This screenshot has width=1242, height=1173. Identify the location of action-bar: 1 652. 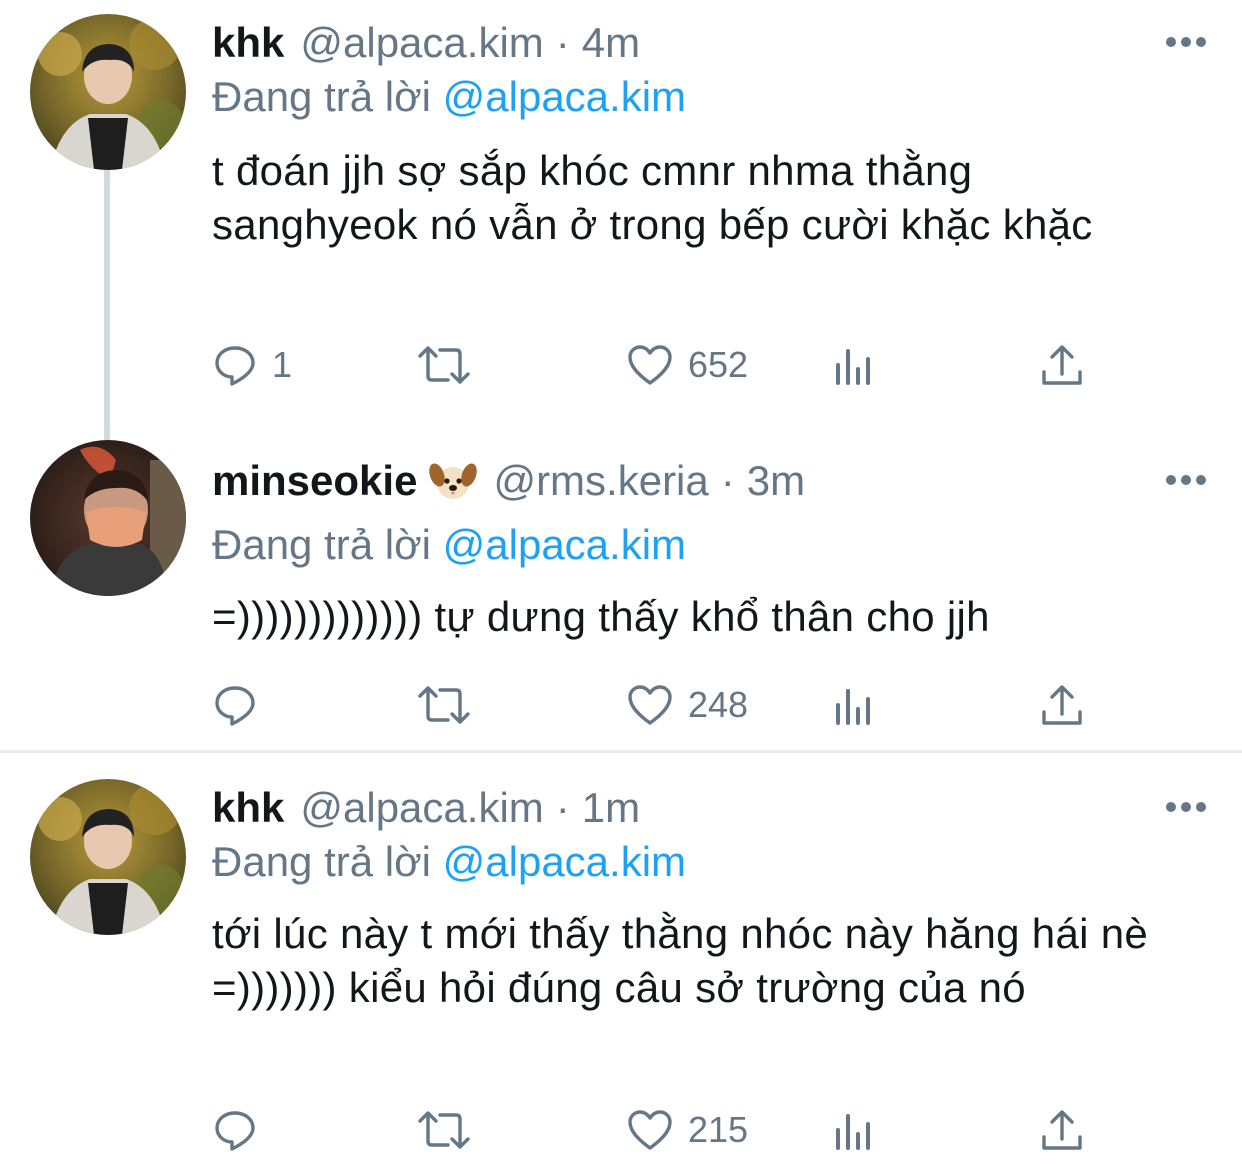
(662, 365).